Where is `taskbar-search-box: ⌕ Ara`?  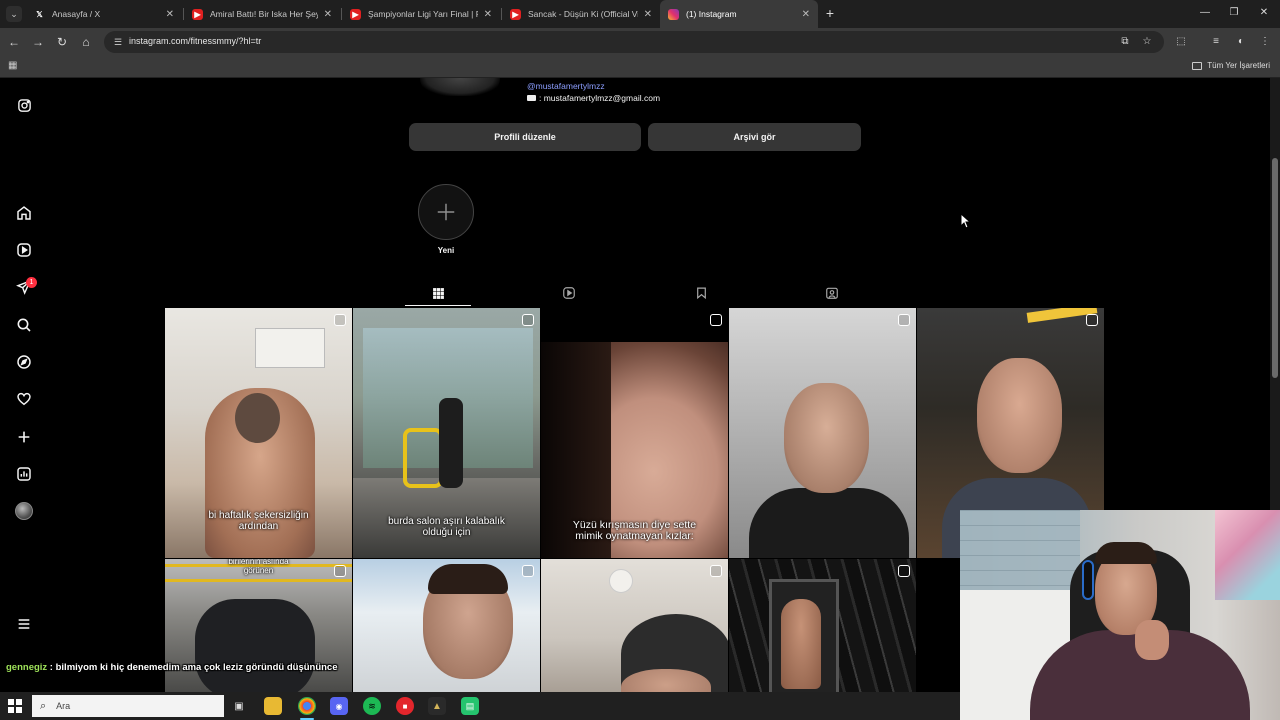
taskbar-search-box: ⌕ Ara is located at coordinates (128, 706).